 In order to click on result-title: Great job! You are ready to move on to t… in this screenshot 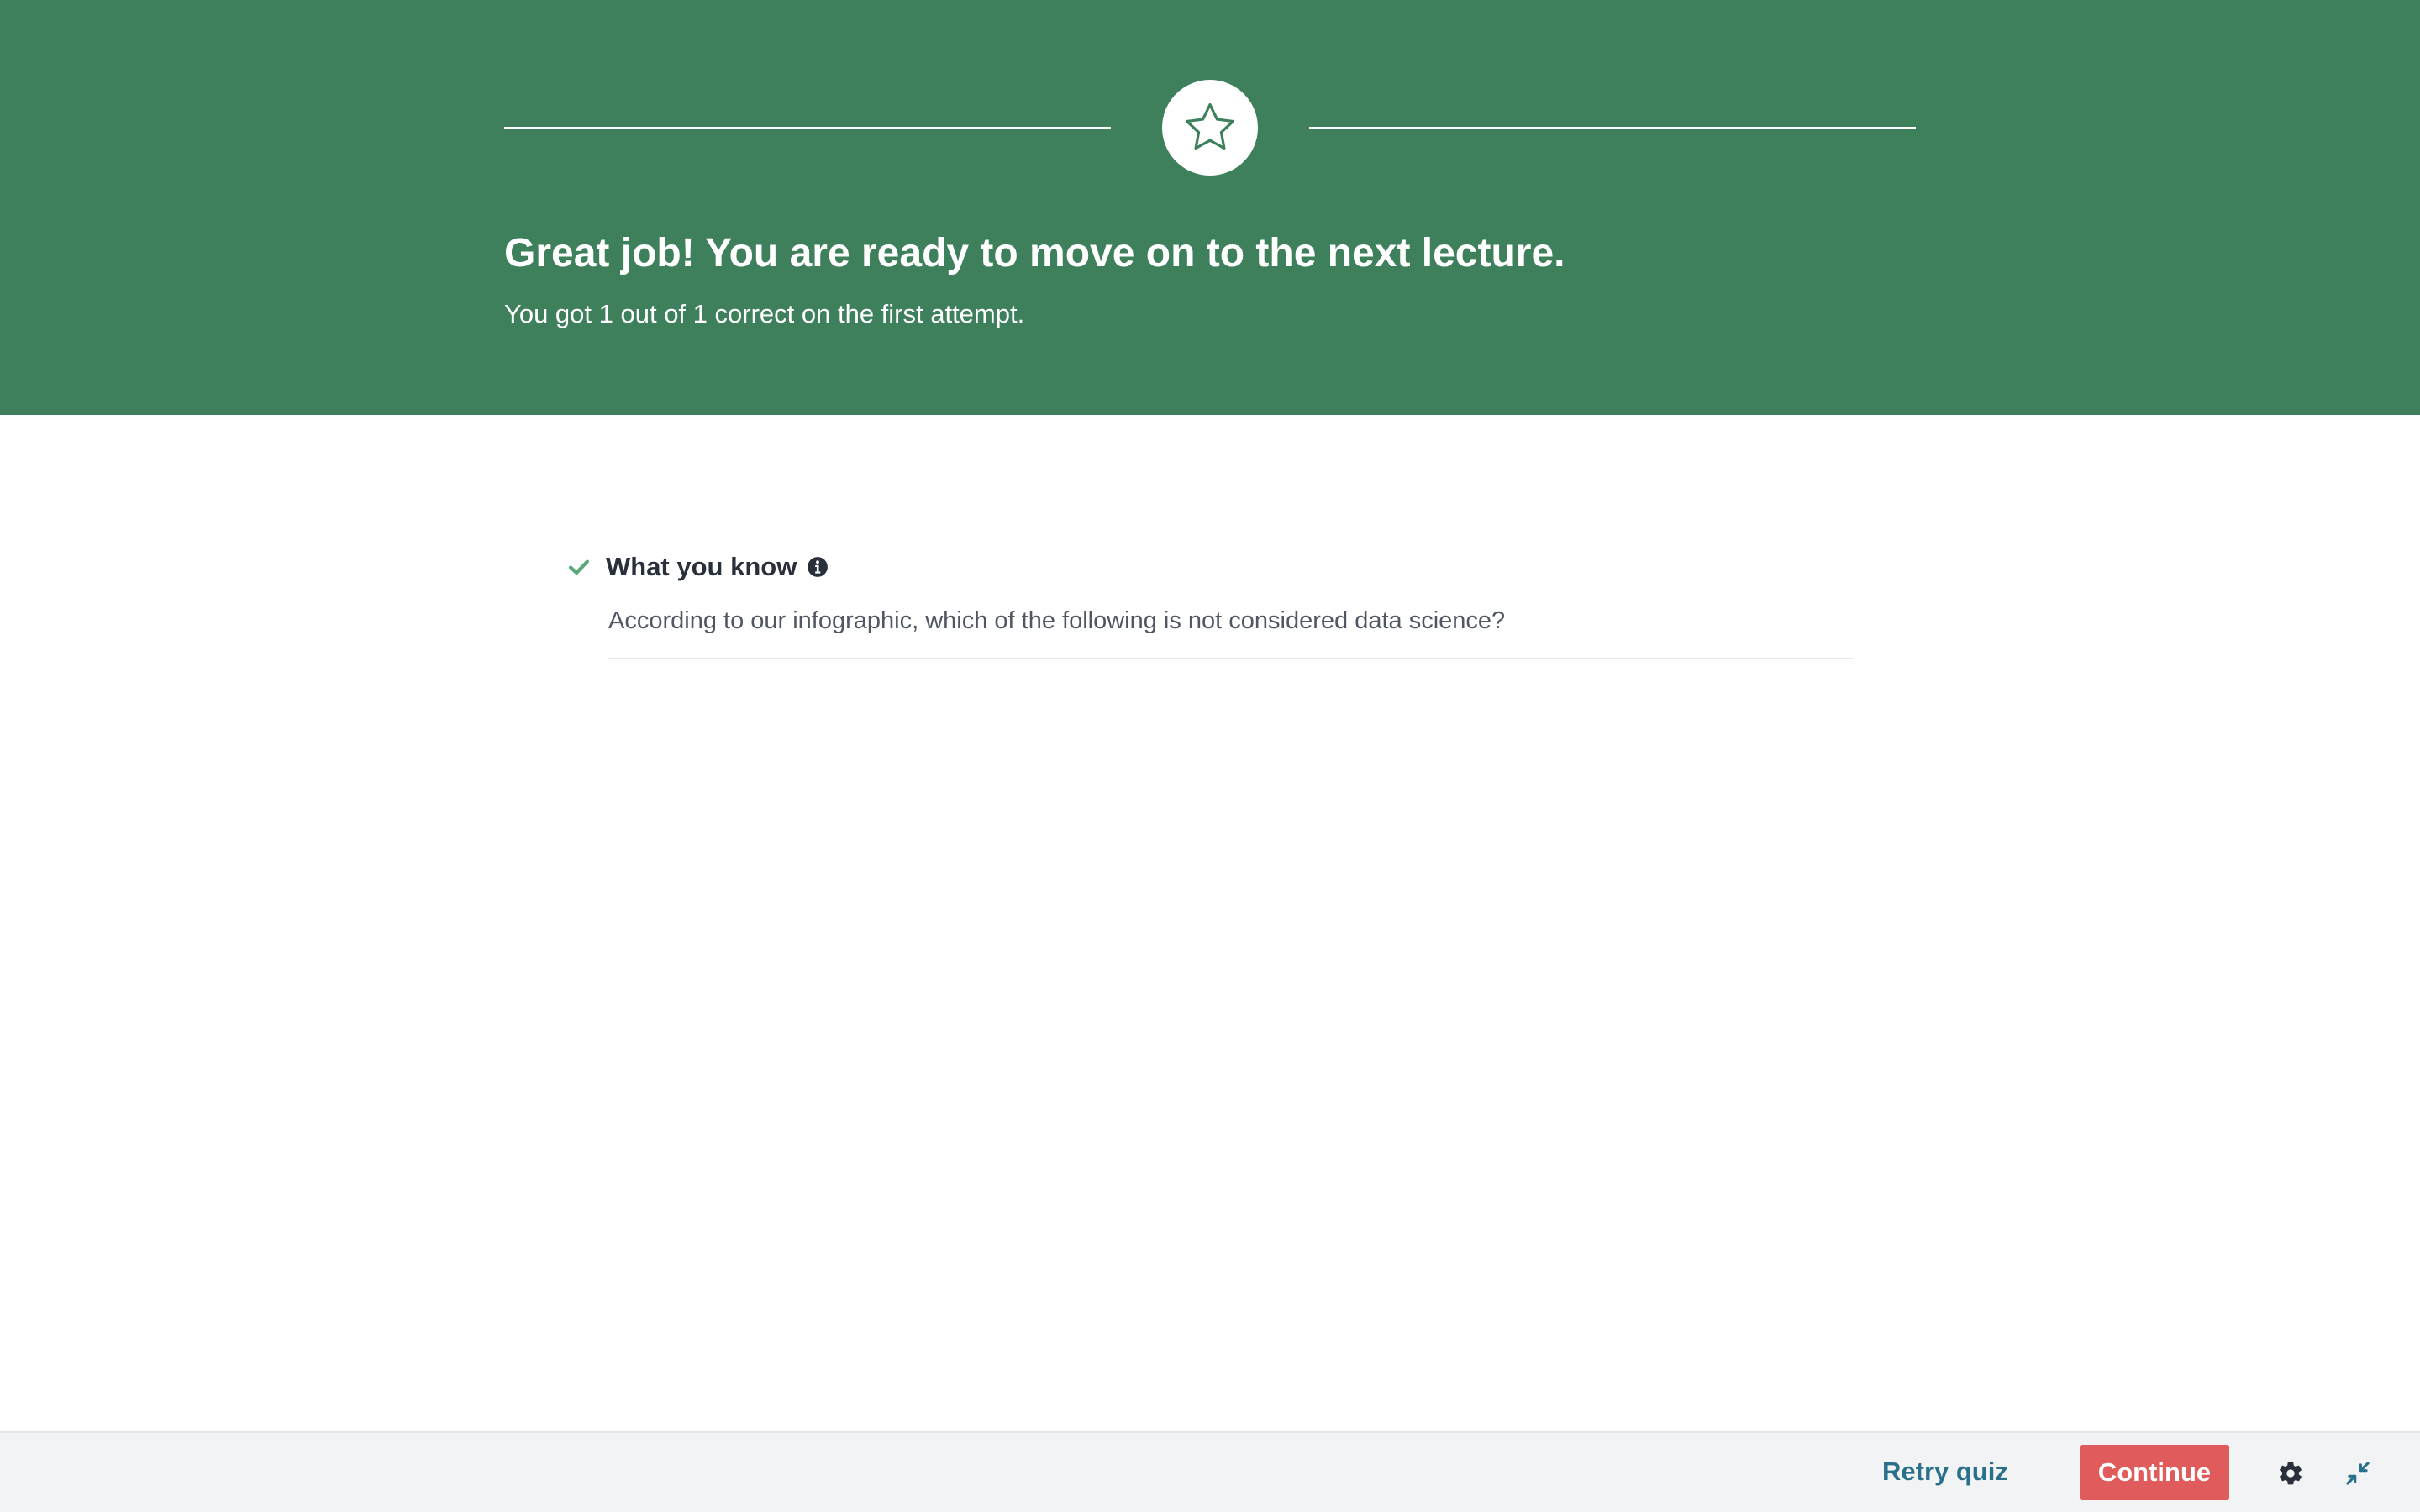, I will do `click(1034, 253)`.